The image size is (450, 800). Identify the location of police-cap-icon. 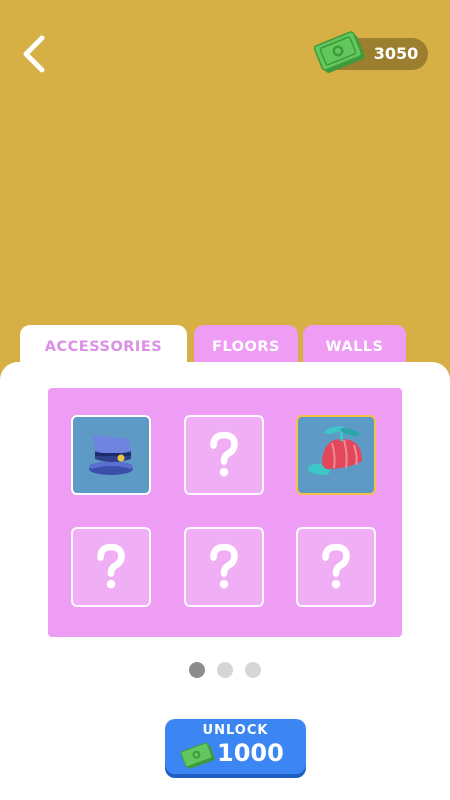
(111, 455).